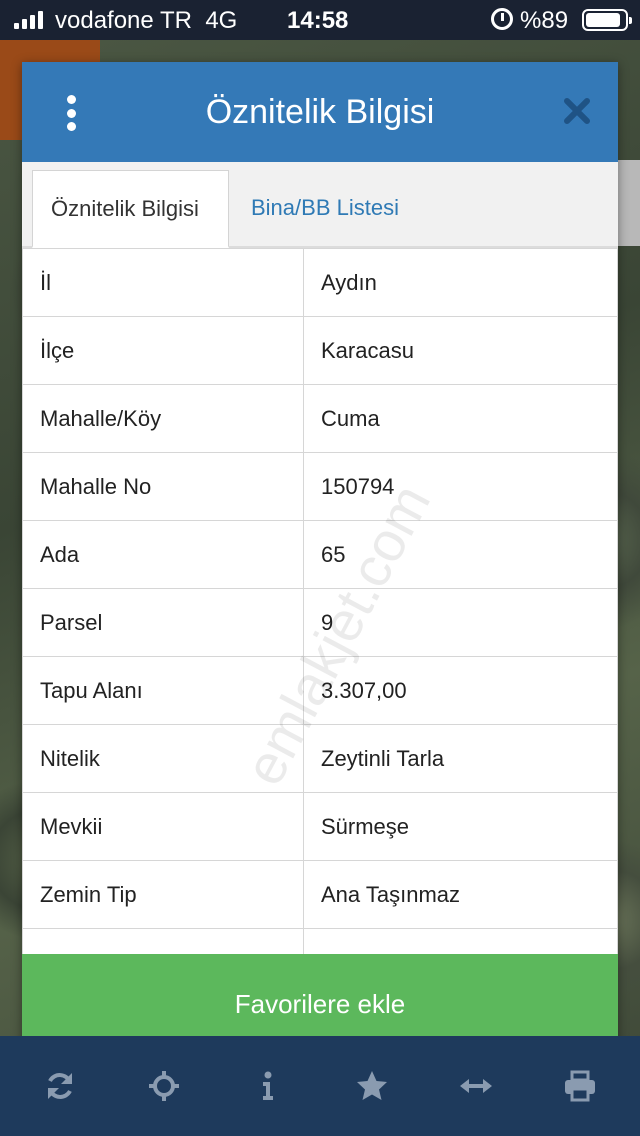  What do you see at coordinates (603, 20) in the screenshot?
I see `battery-fill` at bounding box center [603, 20].